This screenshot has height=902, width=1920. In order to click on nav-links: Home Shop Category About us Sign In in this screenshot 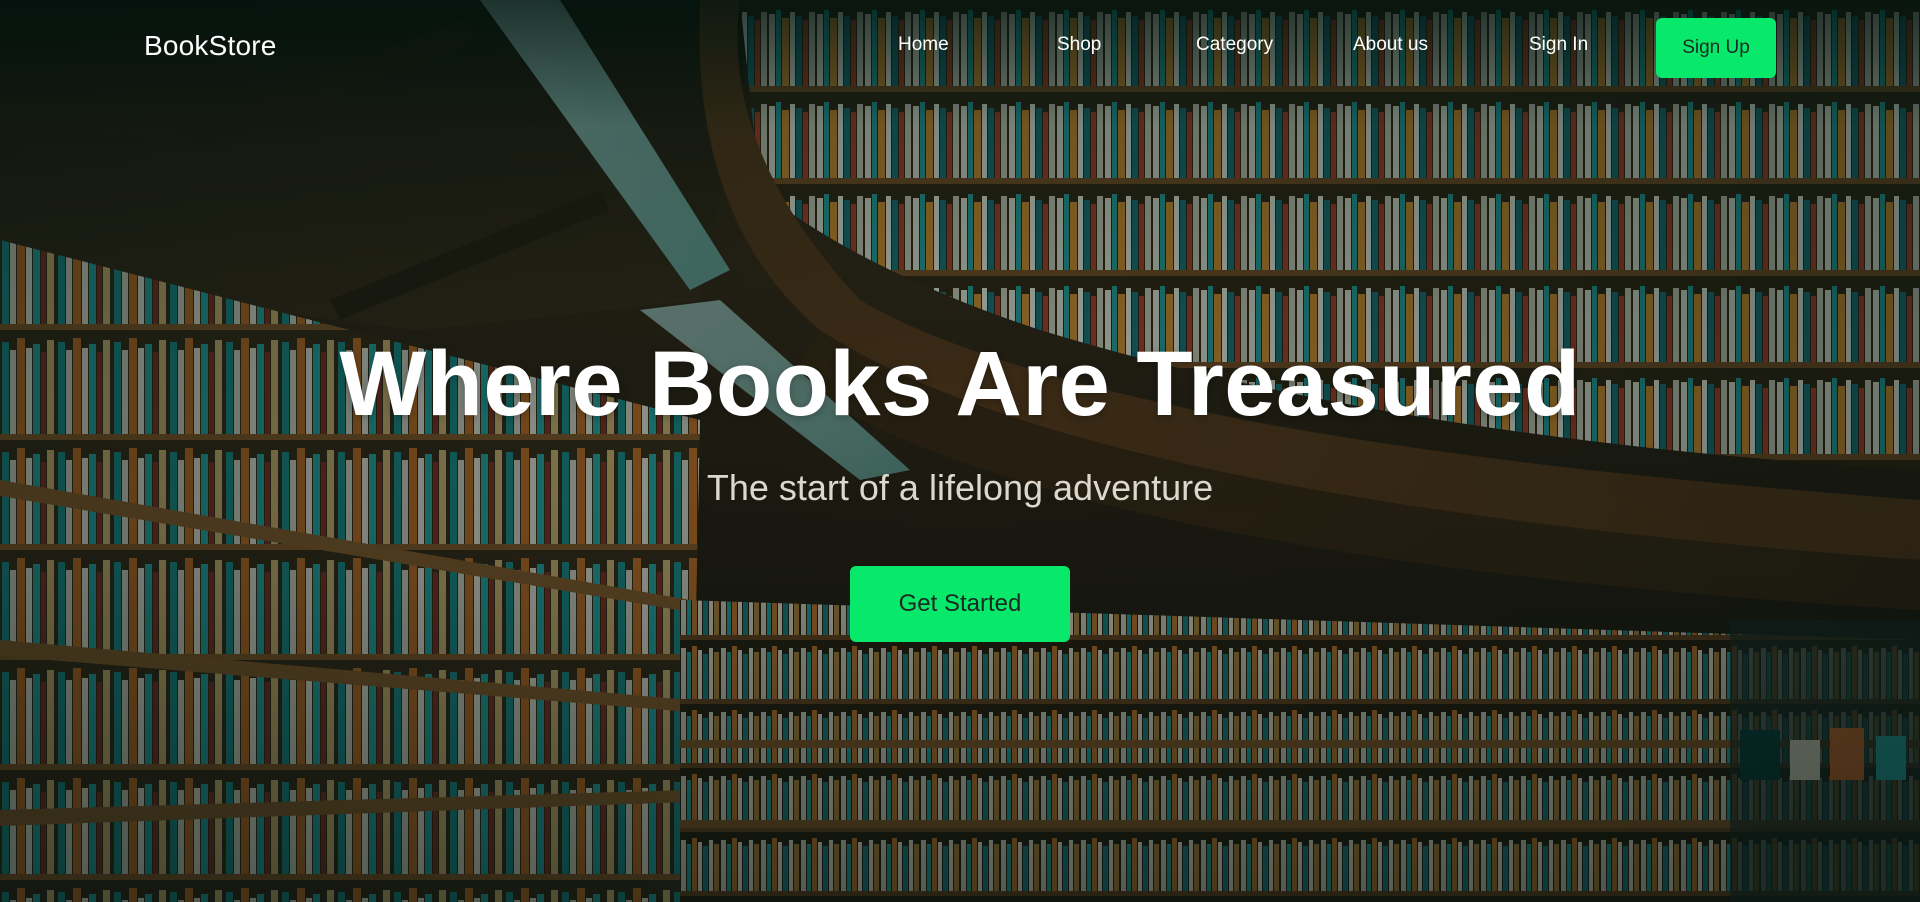, I will do `click(960, 46)`.